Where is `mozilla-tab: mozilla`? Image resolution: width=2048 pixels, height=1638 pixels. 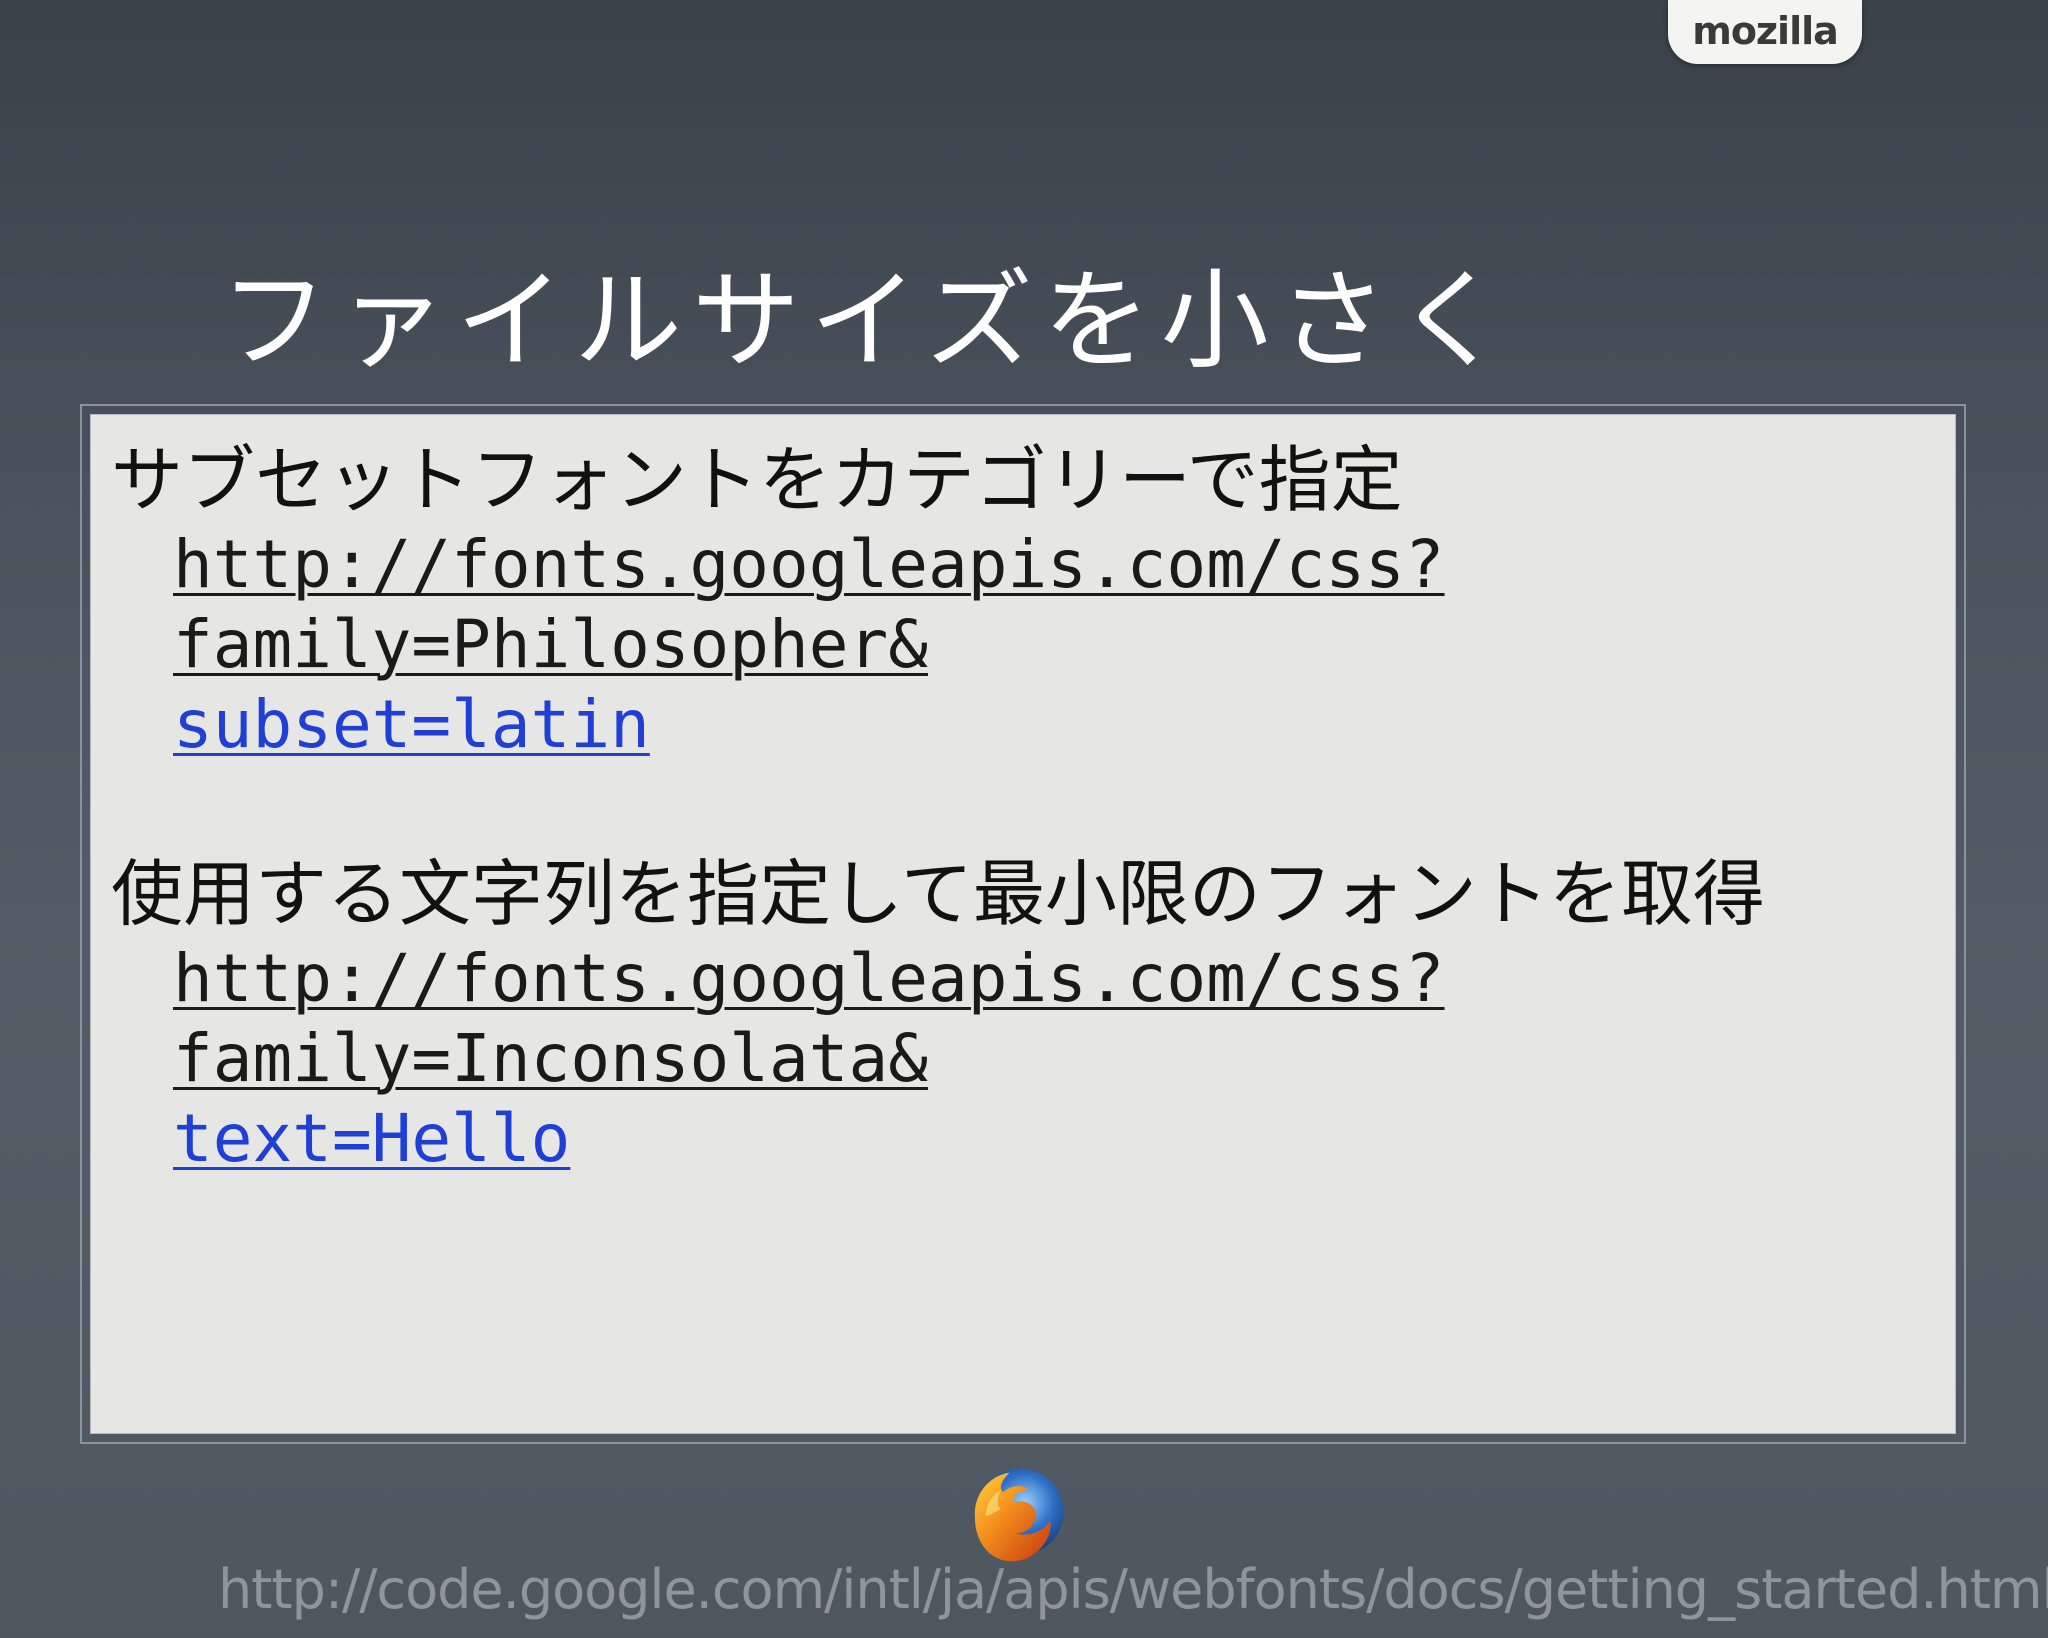
mozilla-tab: mozilla is located at coordinates (1765, 32).